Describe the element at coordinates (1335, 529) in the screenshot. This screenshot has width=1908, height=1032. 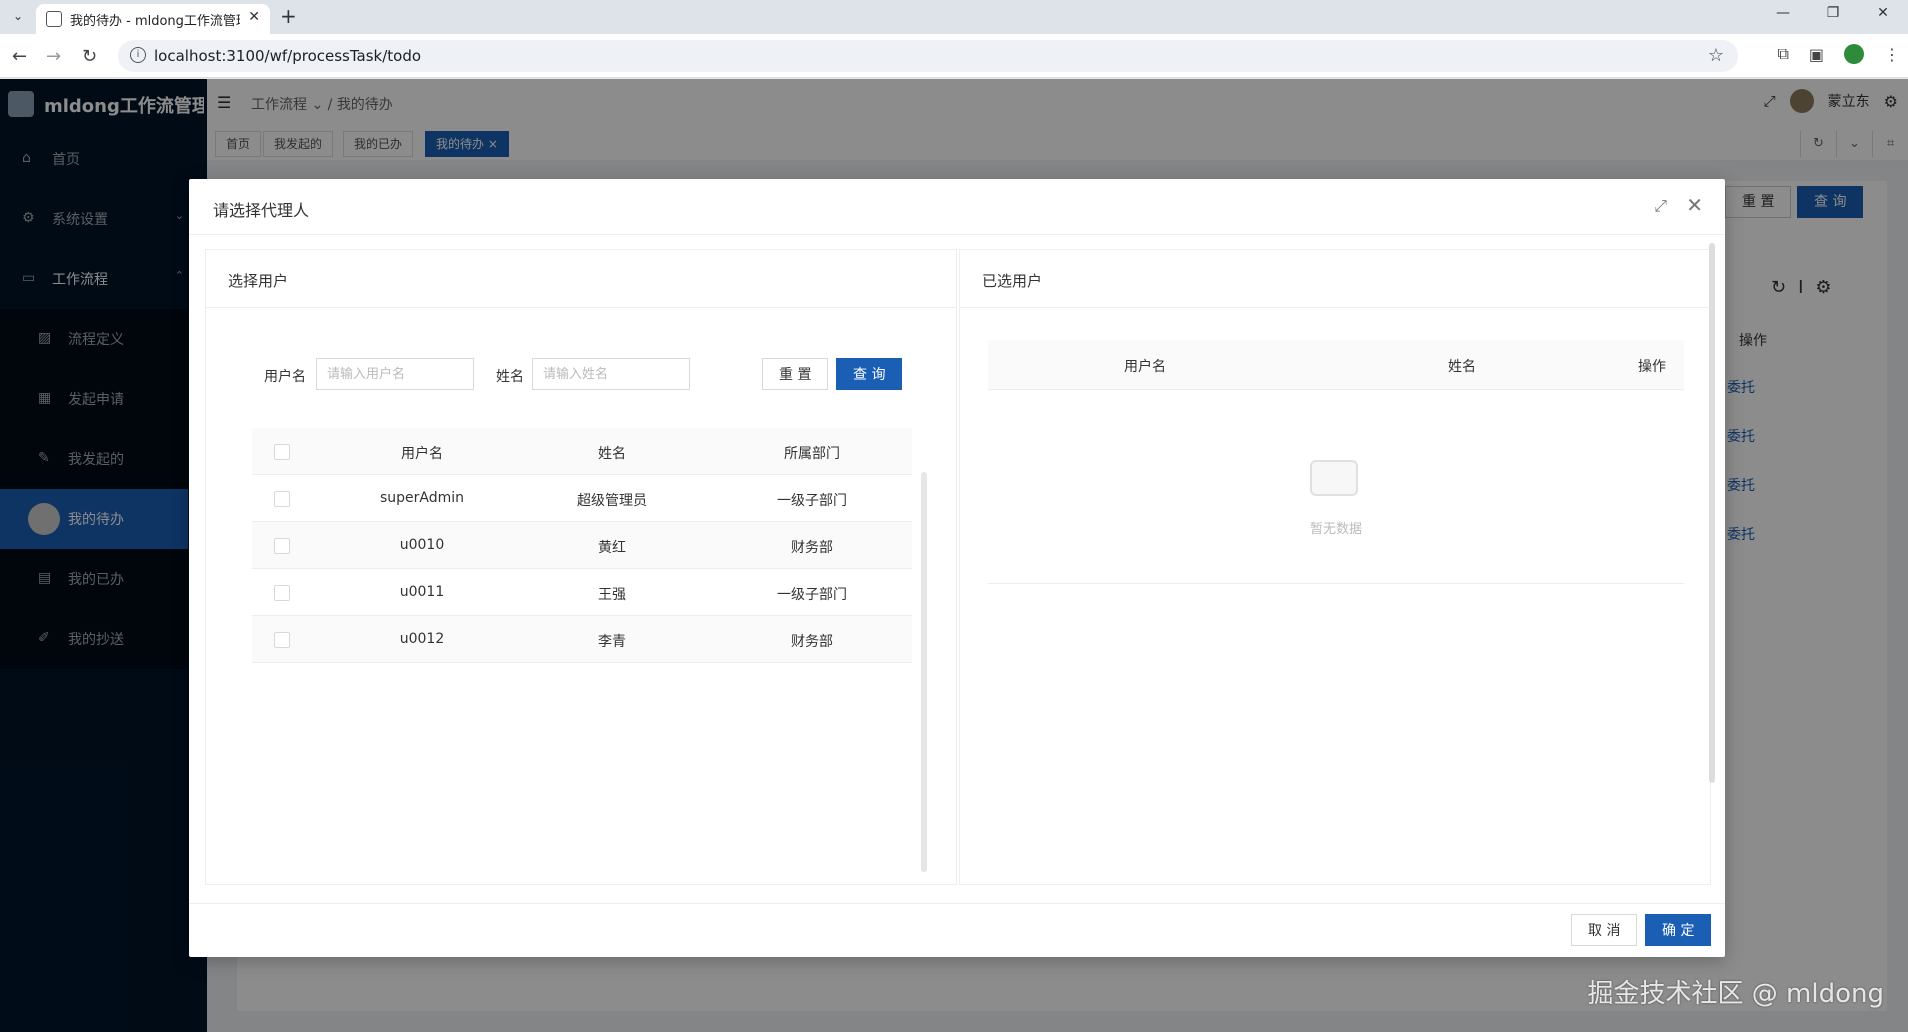
I see `empty-text: 暂无数据` at that location.